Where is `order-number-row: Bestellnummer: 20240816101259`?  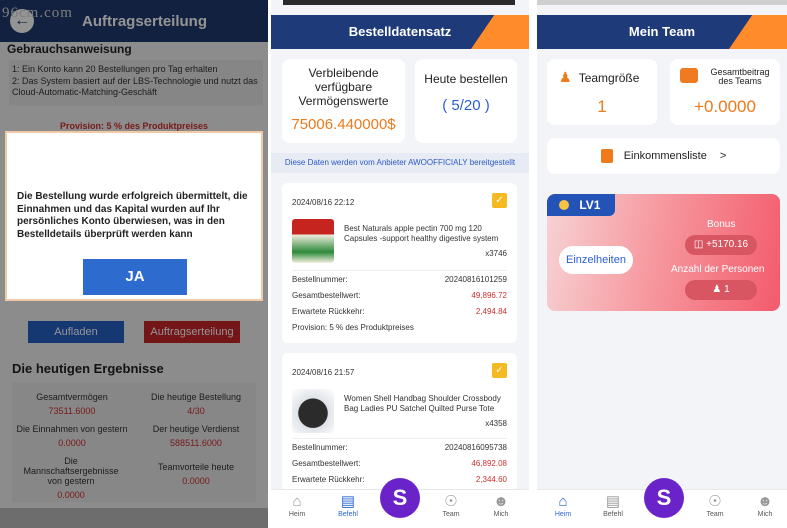 order-number-row: Bestellnummer: 20240816101259 is located at coordinates (399, 281).